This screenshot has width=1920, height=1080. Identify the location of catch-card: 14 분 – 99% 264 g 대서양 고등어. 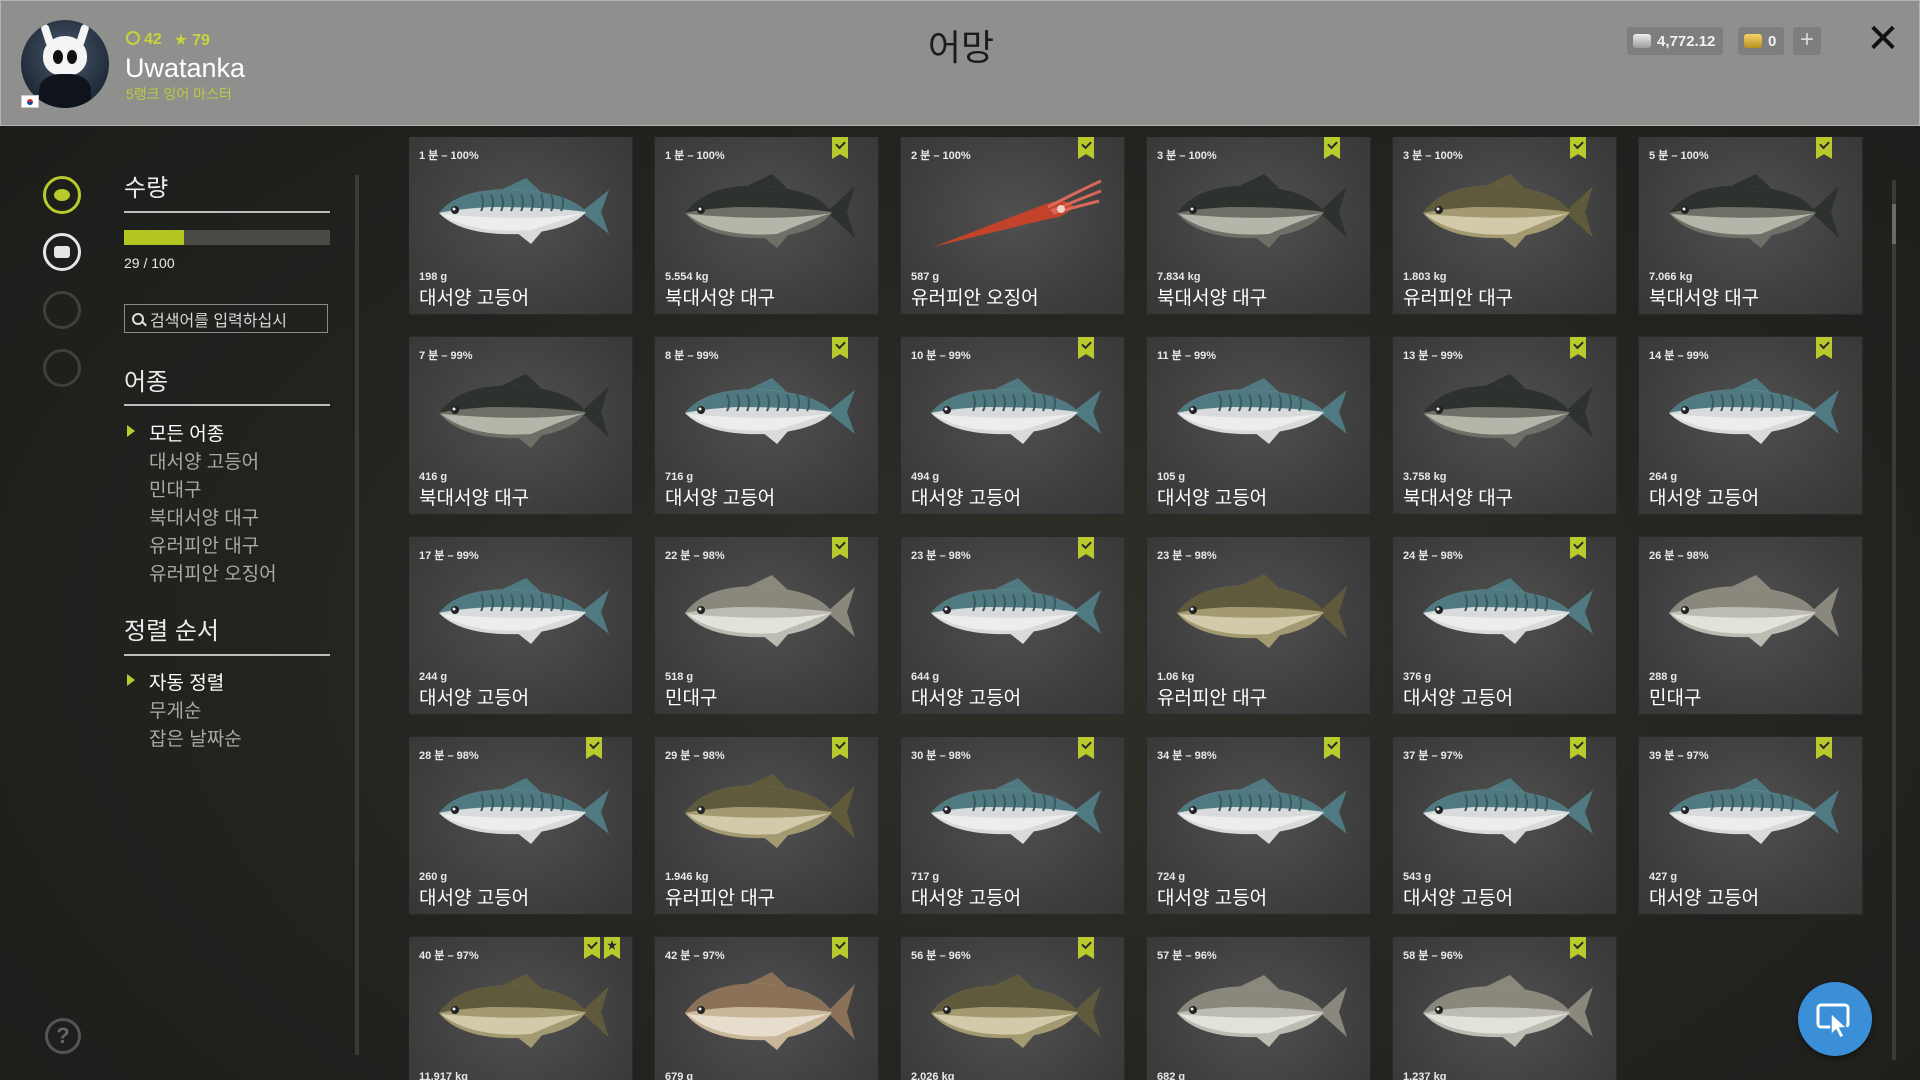
(1750, 425).